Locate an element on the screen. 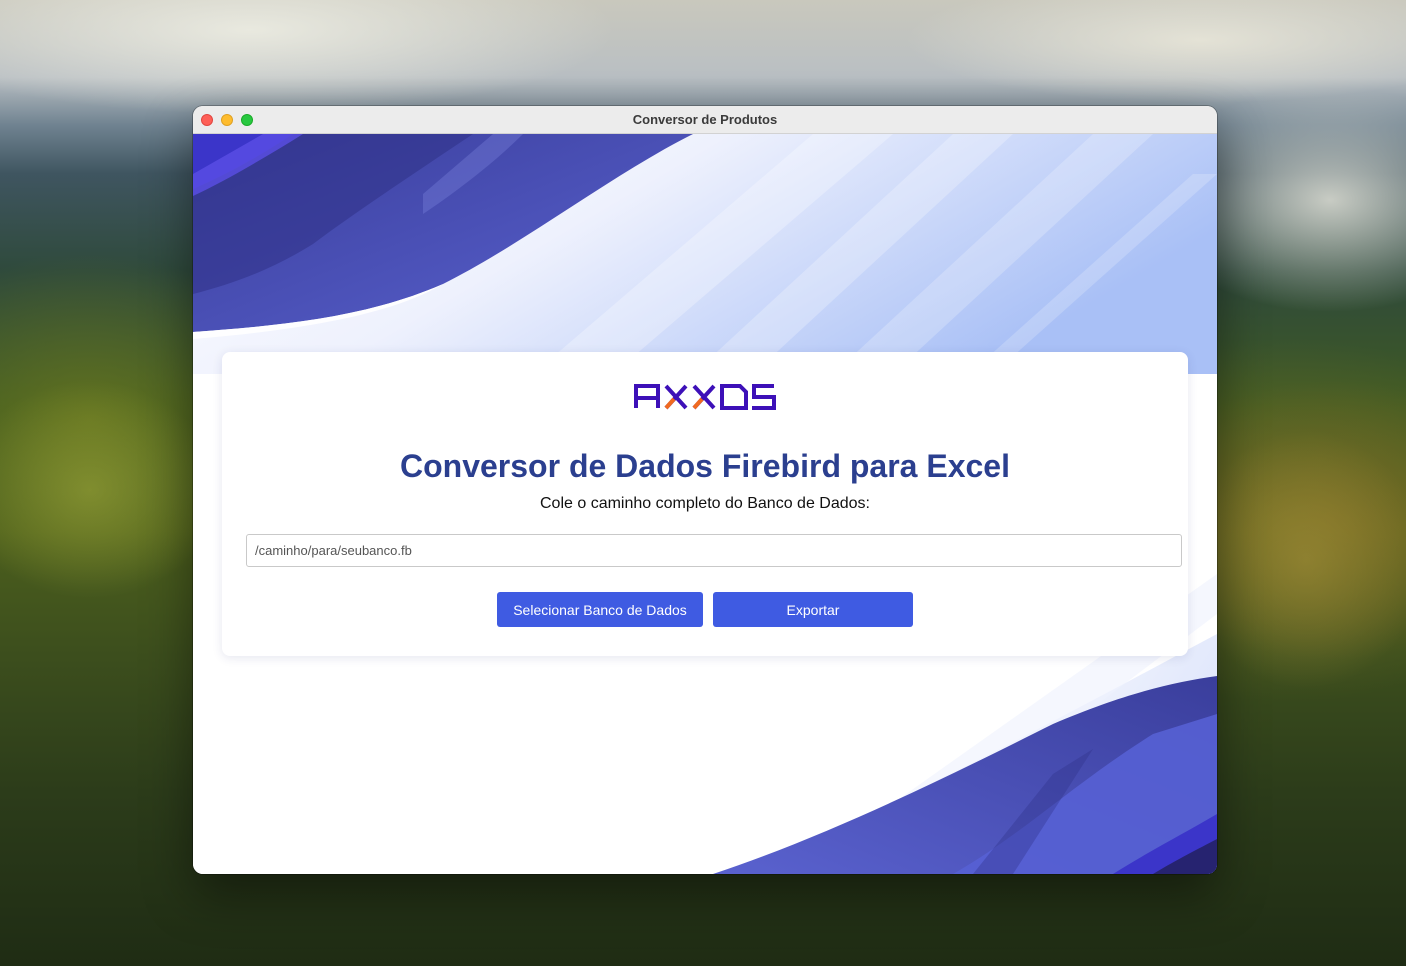 Image resolution: width=1406 pixels, height=966 pixels. window-titlebar: Conversor de Produtos is located at coordinates (705, 120).